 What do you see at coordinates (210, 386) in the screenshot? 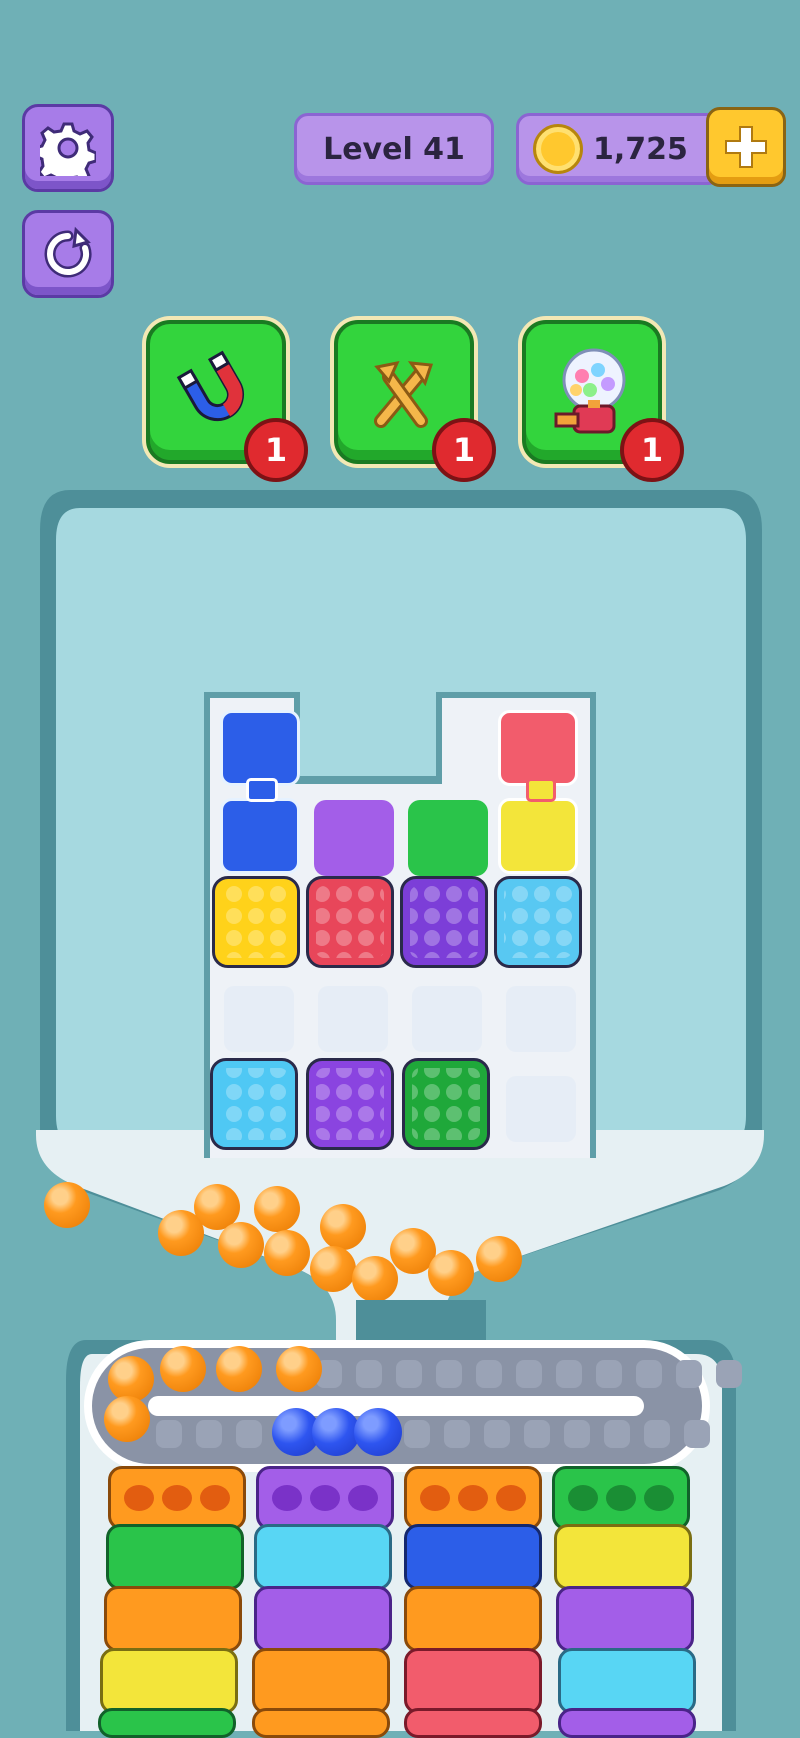
I see `magnet-icon` at bounding box center [210, 386].